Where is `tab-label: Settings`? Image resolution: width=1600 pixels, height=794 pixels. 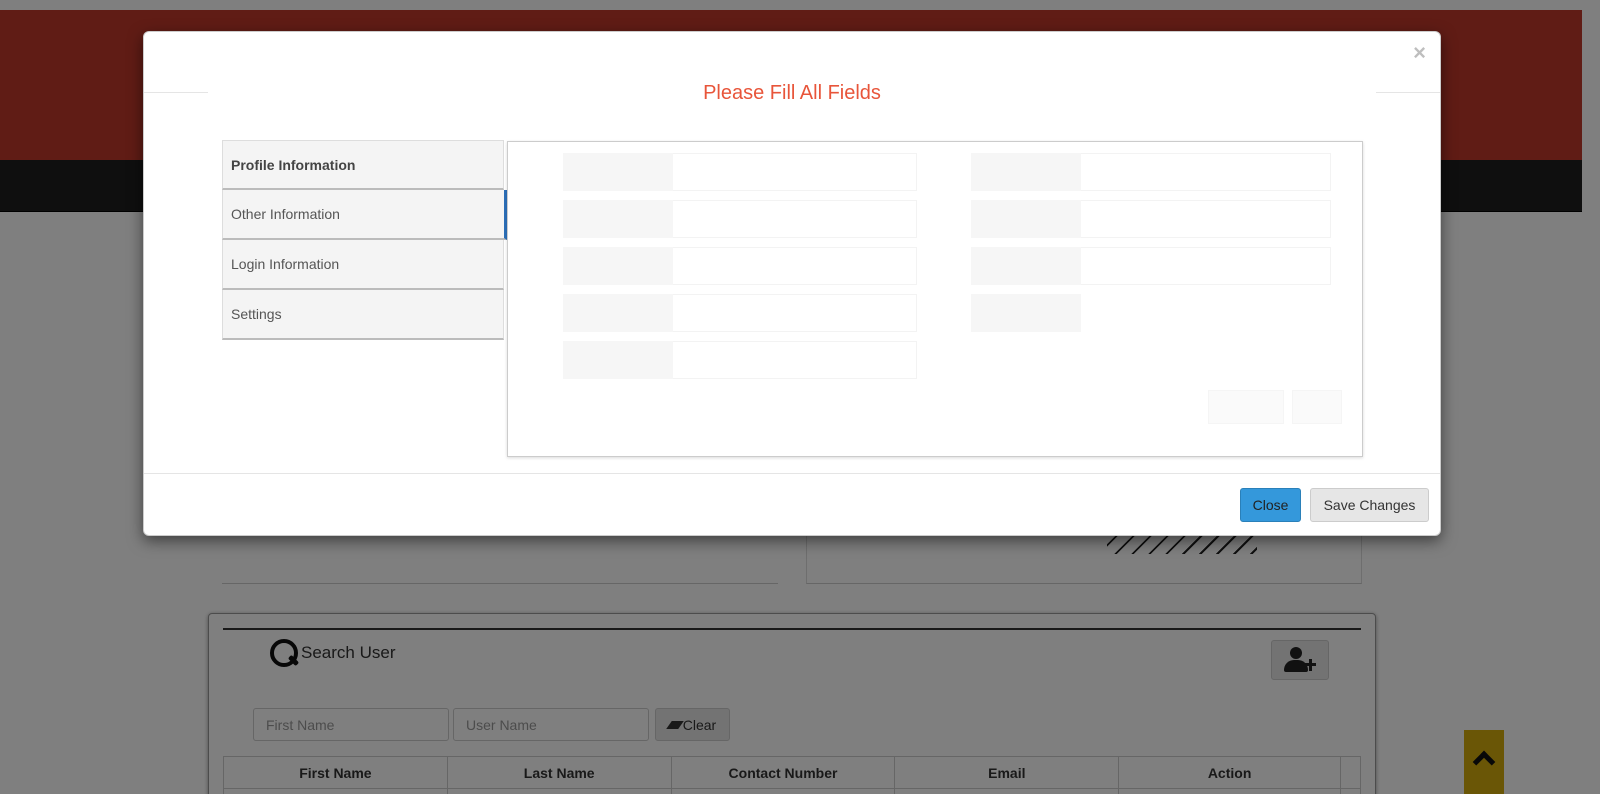
tab-label: Settings is located at coordinates (256, 314).